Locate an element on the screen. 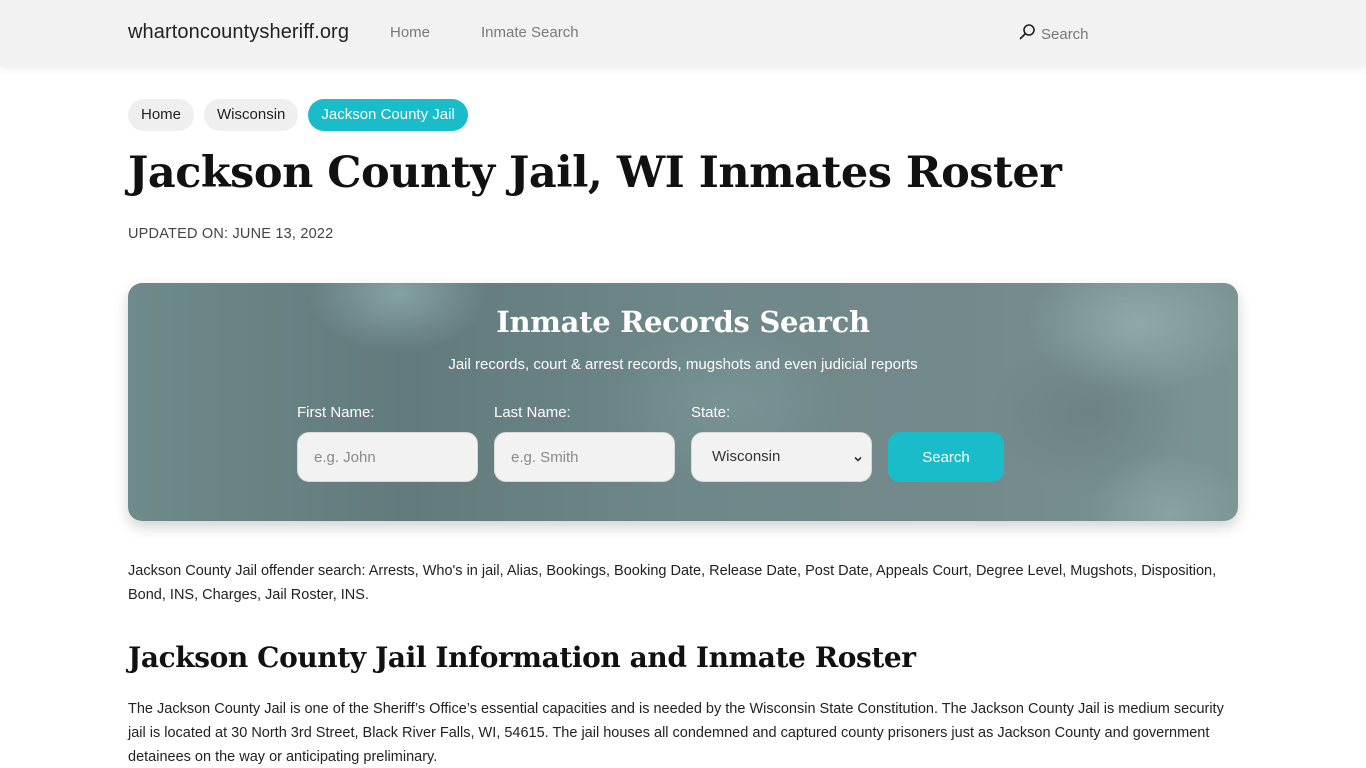  search-submit-button: Search is located at coordinates (946, 457).